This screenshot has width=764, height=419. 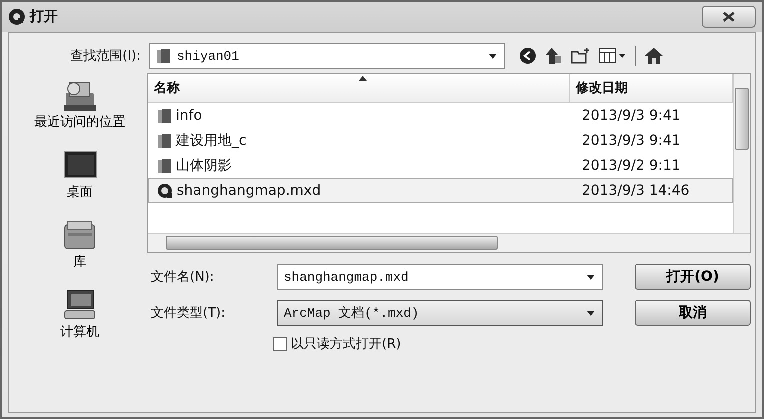 What do you see at coordinates (741, 153) in the screenshot?
I see `vertical-scrollbar` at bounding box center [741, 153].